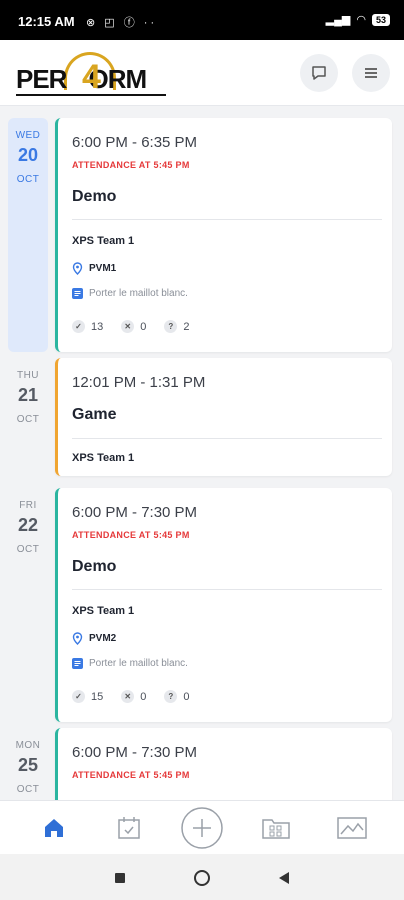 The width and height of the screenshot is (404, 900). I want to click on stats-chart-icon, so click(352, 828).